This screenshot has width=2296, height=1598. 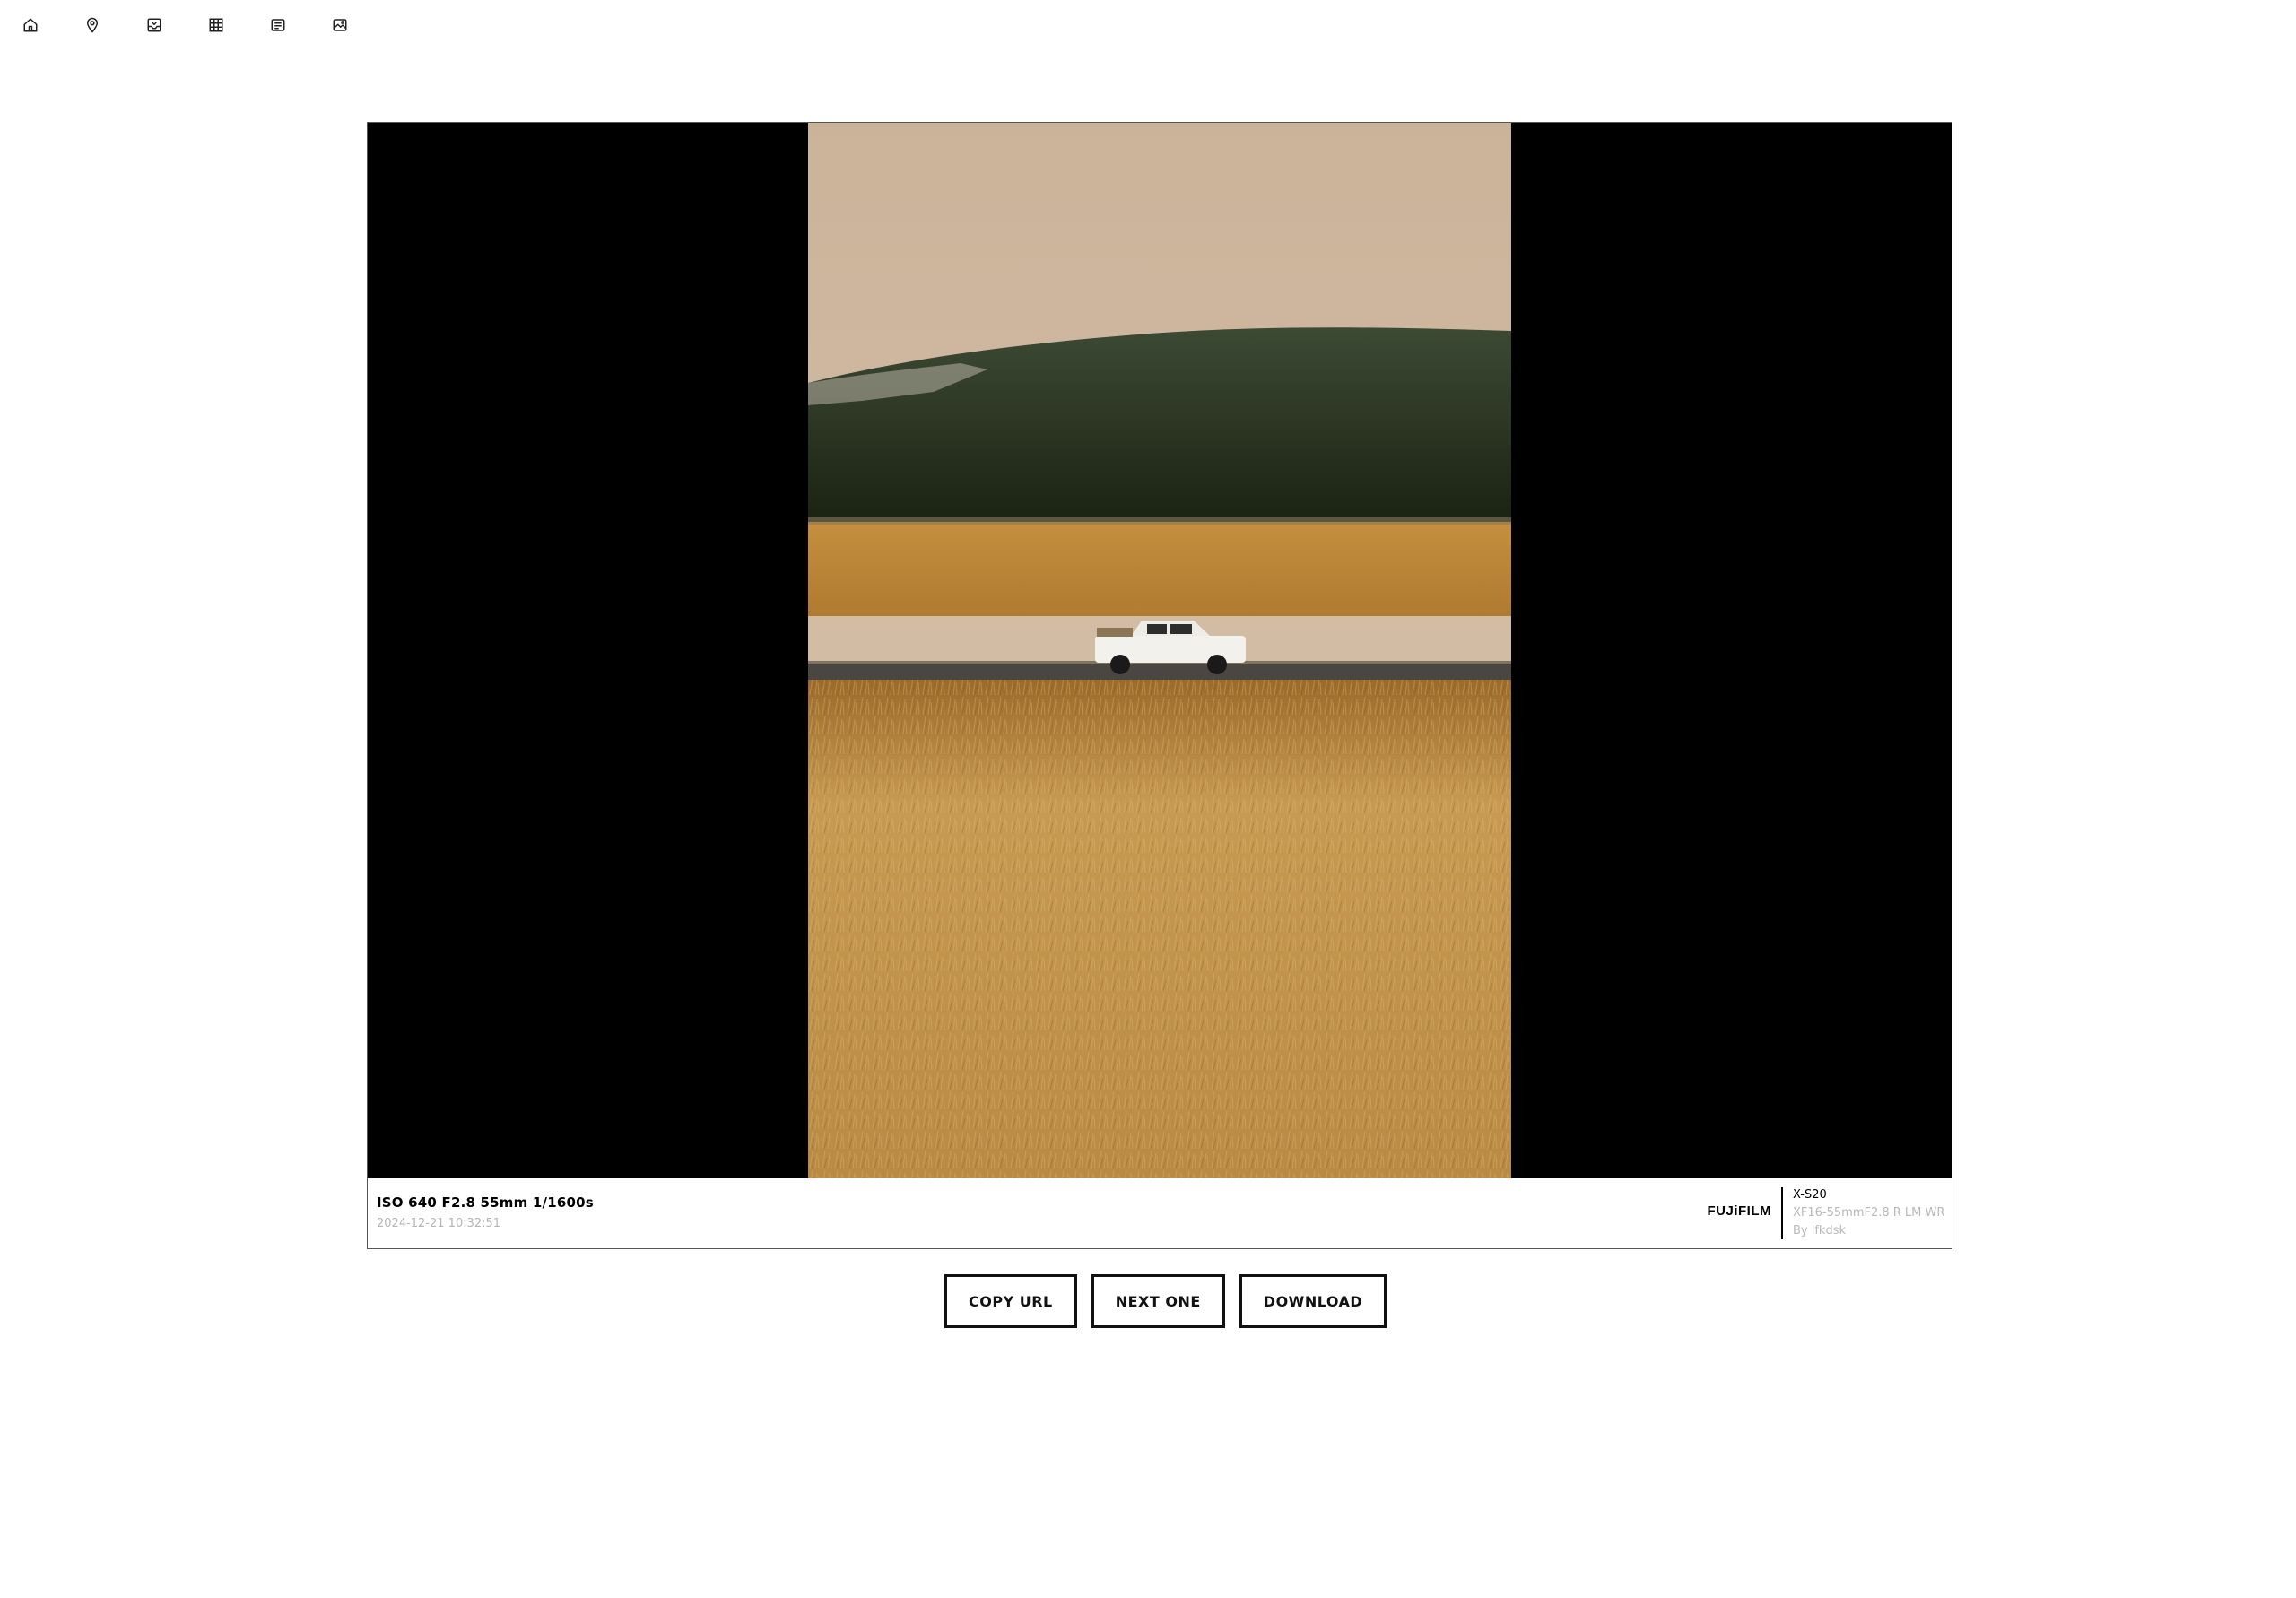 I want to click on info-divider, so click(x=1782, y=1213).